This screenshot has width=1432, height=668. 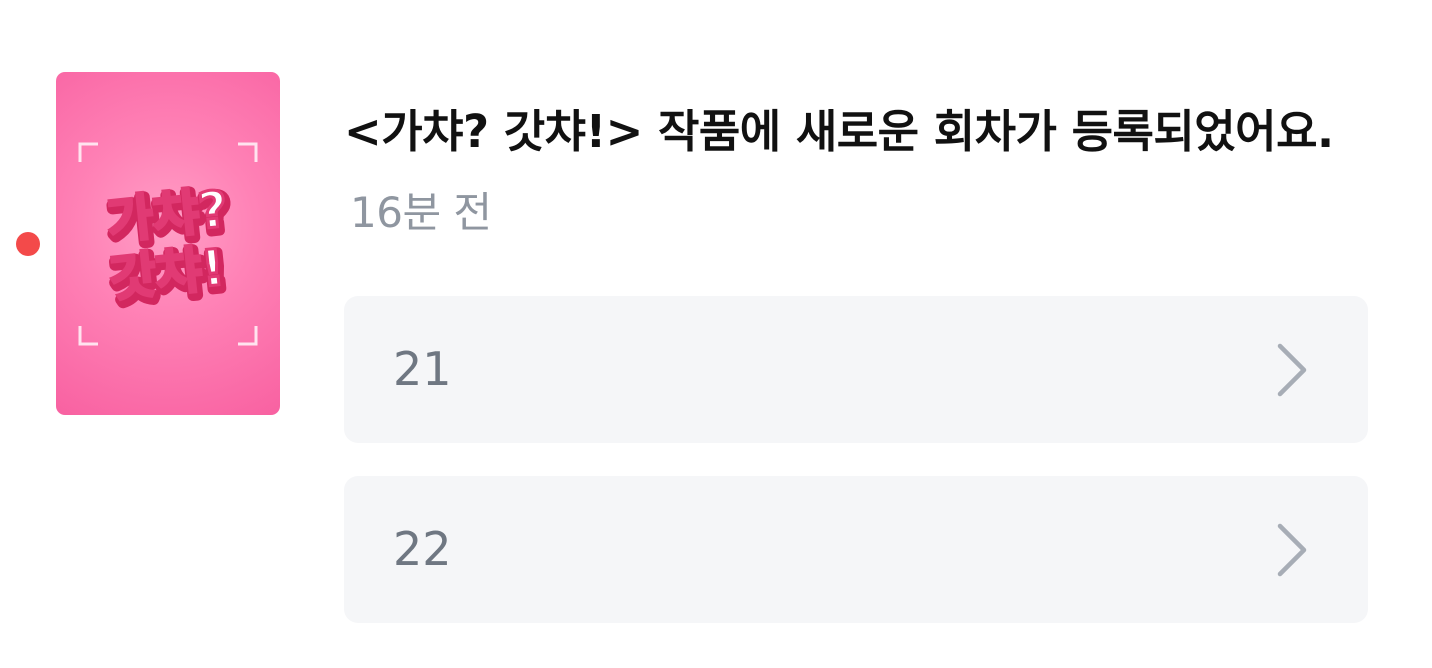 What do you see at coordinates (28, 244) in the screenshot?
I see `unread-indicator` at bounding box center [28, 244].